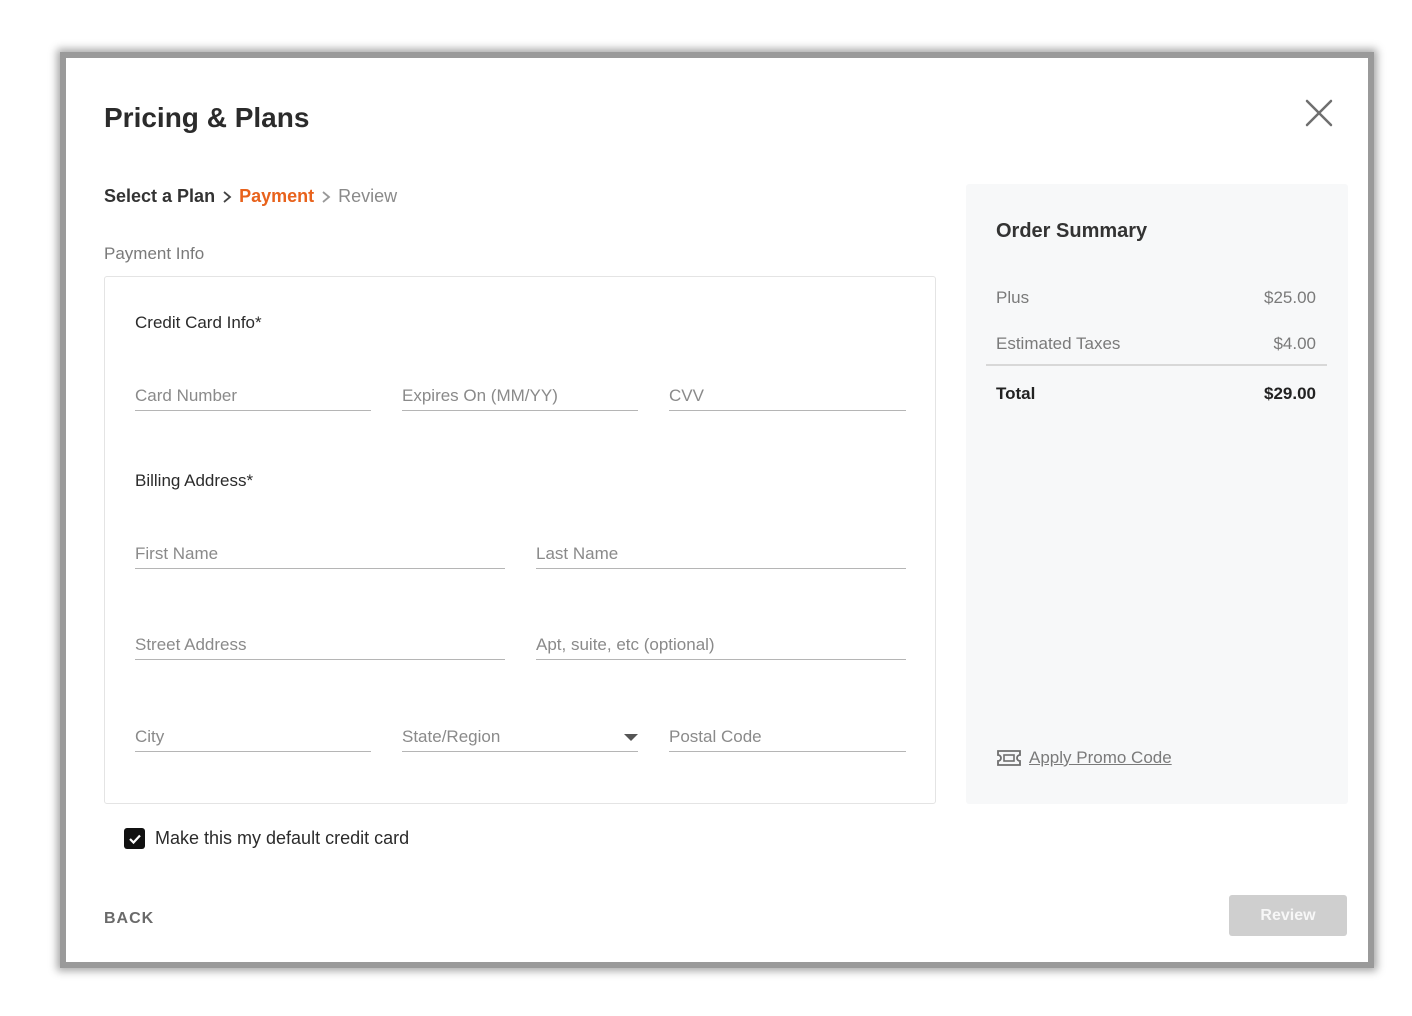 This screenshot has height=1016, width=1412. I want to click on order-summary-title: Order Summary, so click(1072, 231).